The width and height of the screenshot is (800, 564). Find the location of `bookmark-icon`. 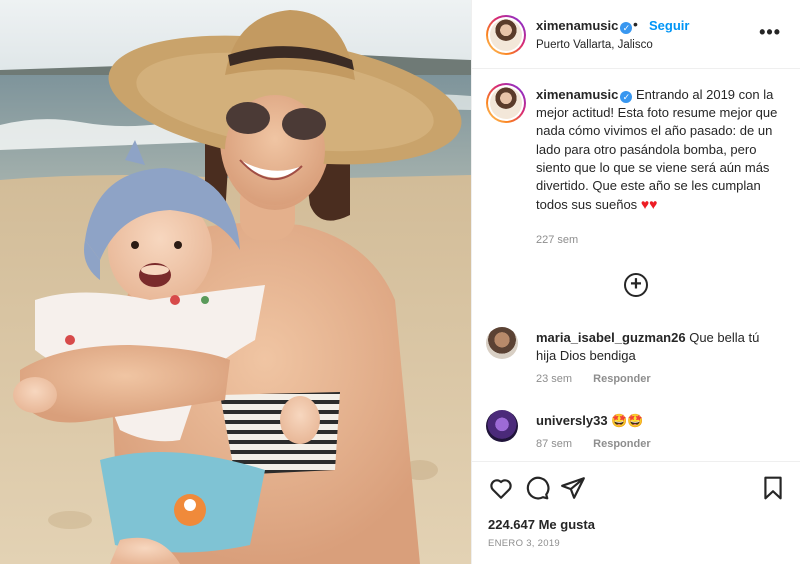

bookmark-icon is located at coordinates (773, 488).